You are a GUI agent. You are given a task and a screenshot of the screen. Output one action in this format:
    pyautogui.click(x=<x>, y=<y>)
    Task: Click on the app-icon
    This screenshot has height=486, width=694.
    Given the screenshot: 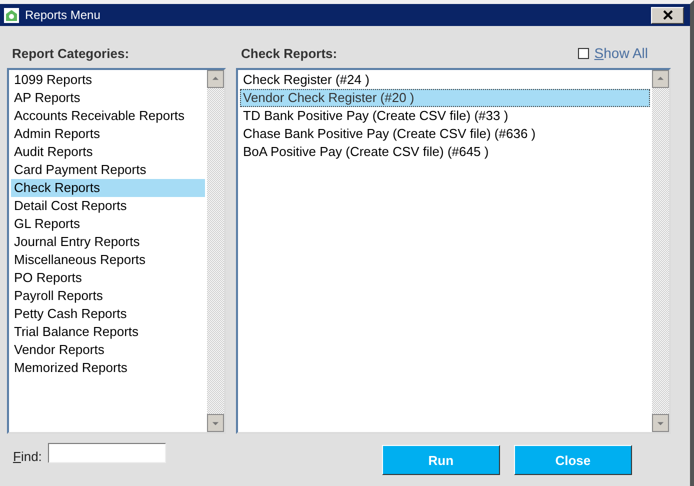 What is the action you would take?
    pyautogui.click(x=11, y=15)
    